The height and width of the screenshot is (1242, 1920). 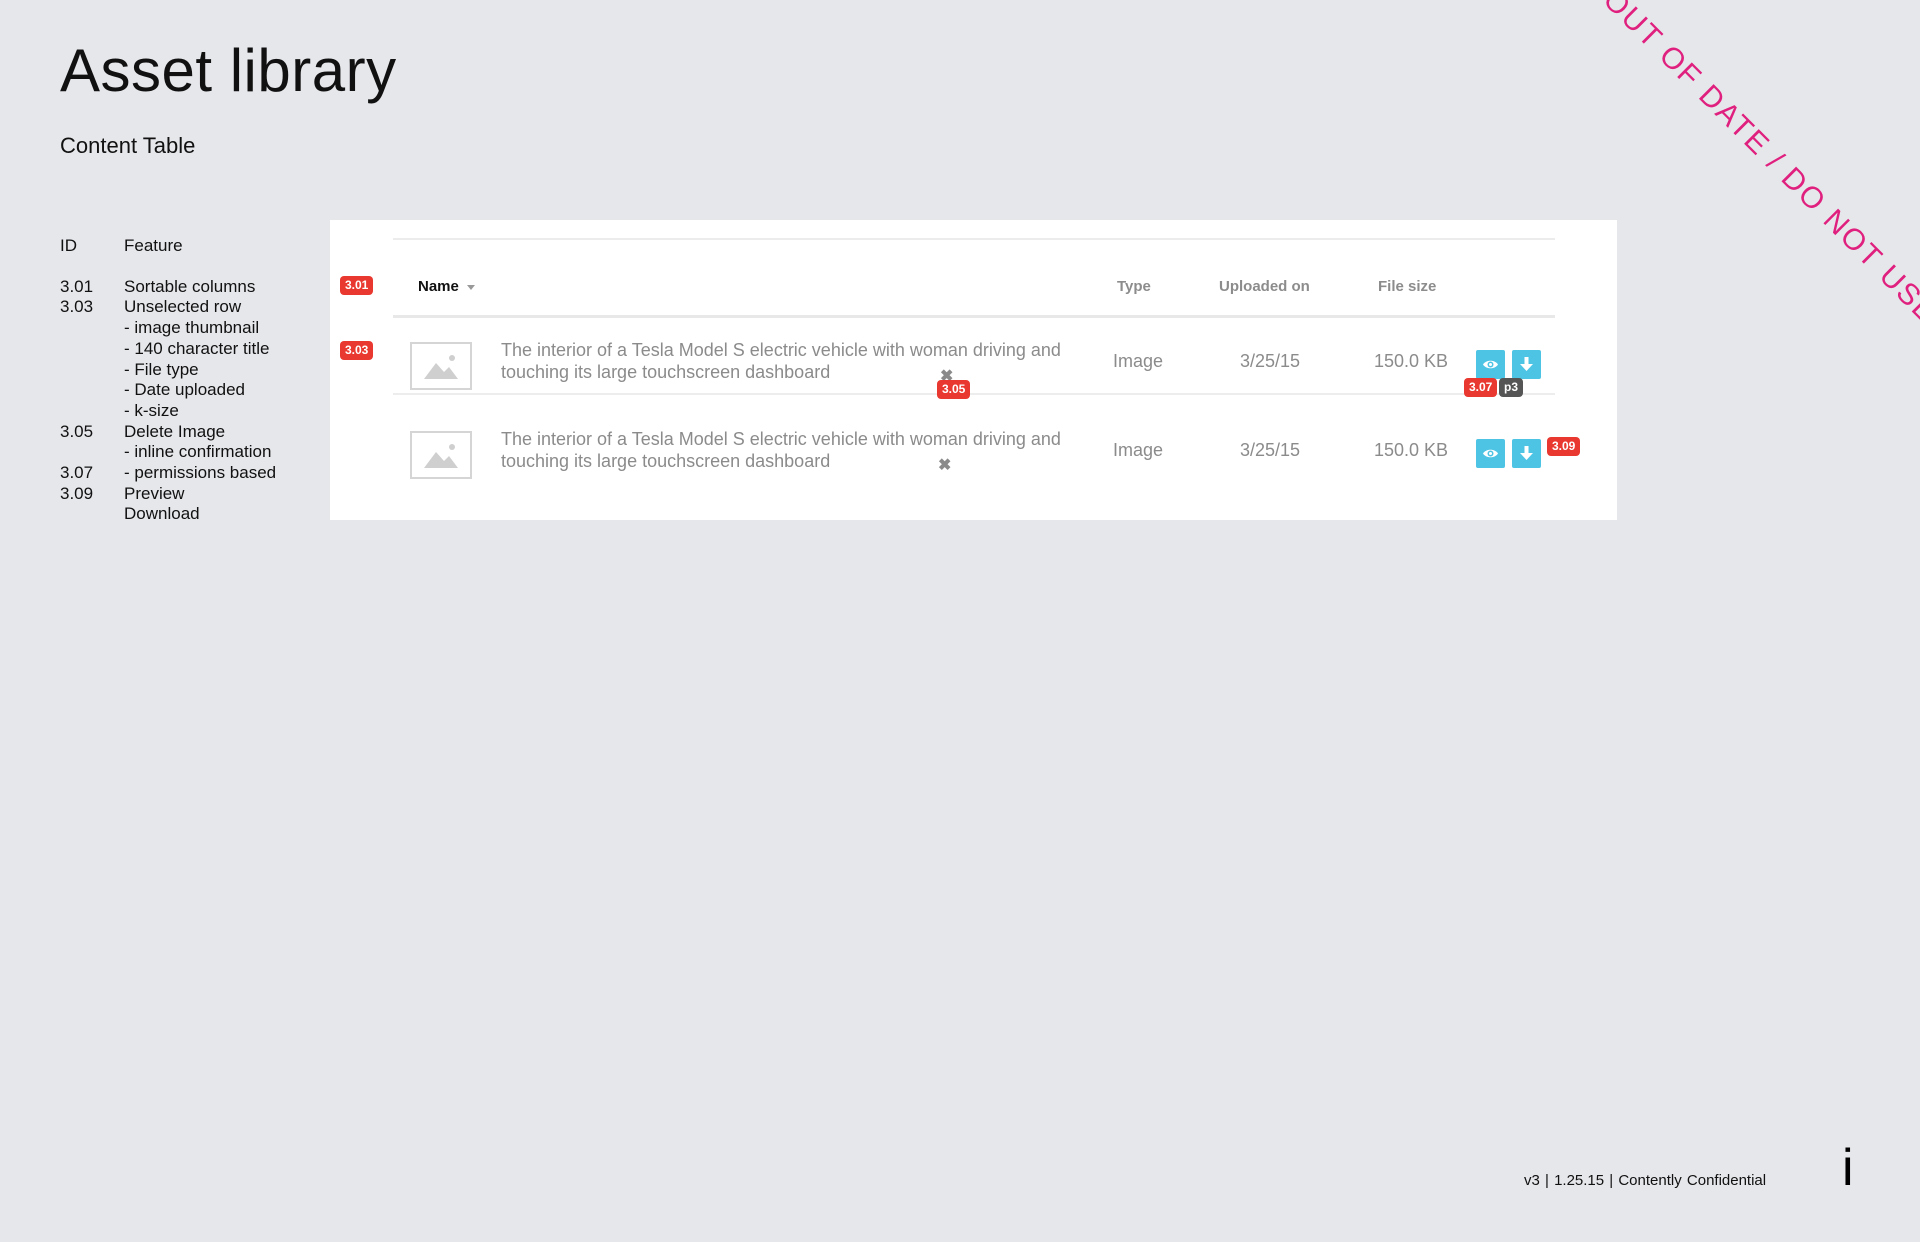 What do you see at coordinates (175, 431) in the screenshot?
I see `legend-text: Delete Image` at bounding box center [175, 431].